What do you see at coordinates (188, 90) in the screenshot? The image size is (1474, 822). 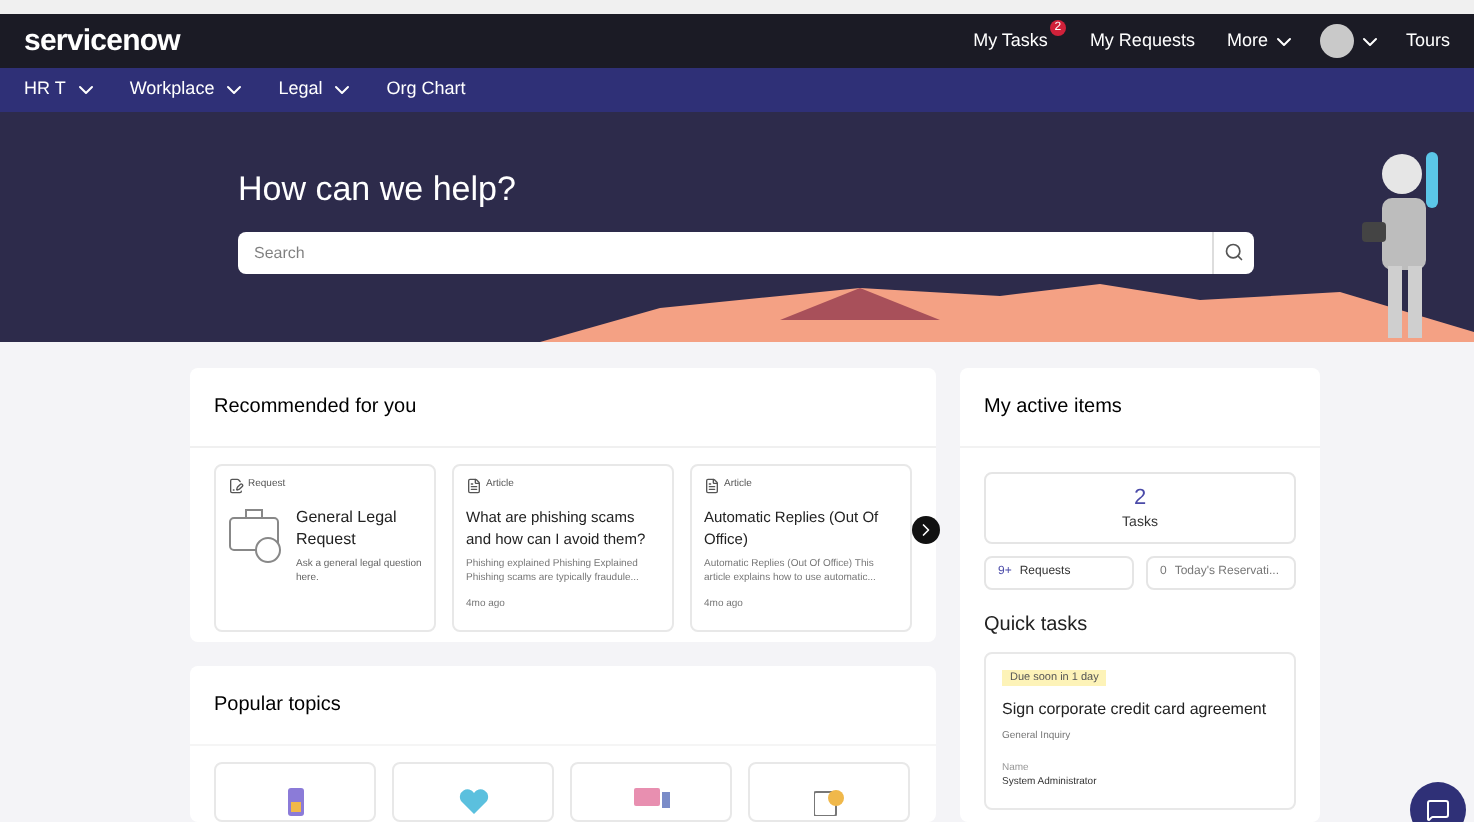 I see `nav-menu: Workplace` at bounding box center [188, 90].